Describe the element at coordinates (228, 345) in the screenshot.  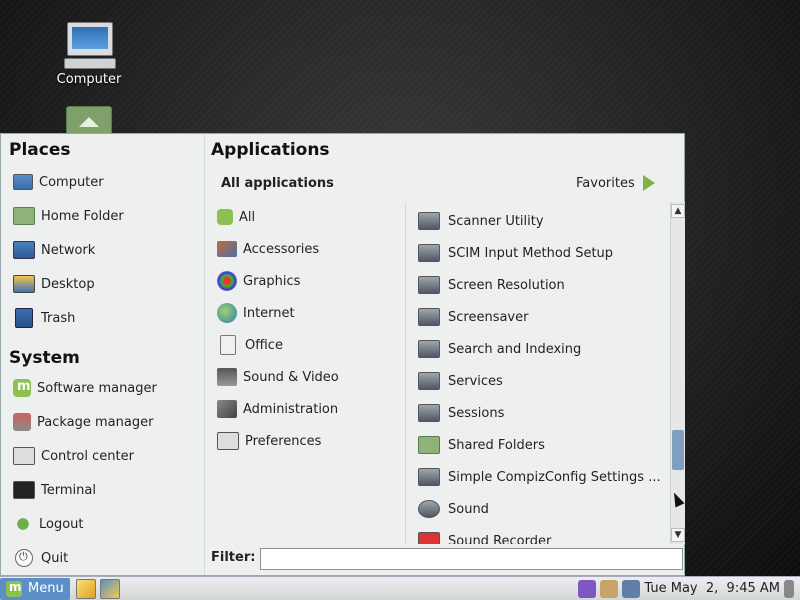
I see `office-icon` at that location.